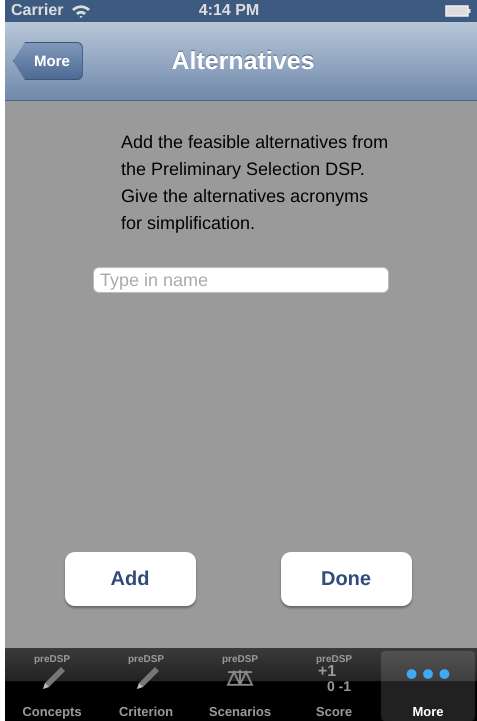  I want to click on tab-item: preDSP Concepts, so click(52, 686).